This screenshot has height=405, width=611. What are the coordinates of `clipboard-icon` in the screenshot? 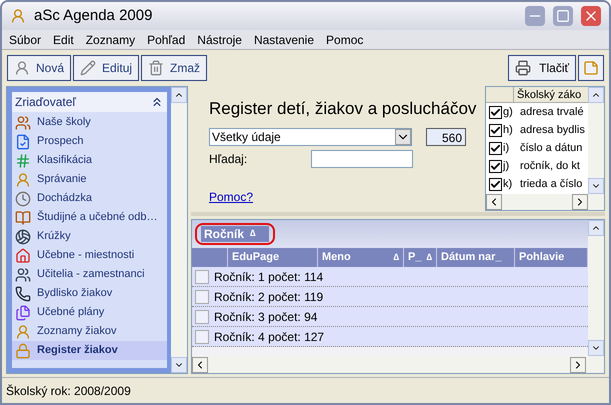 It's located at (23, 142).